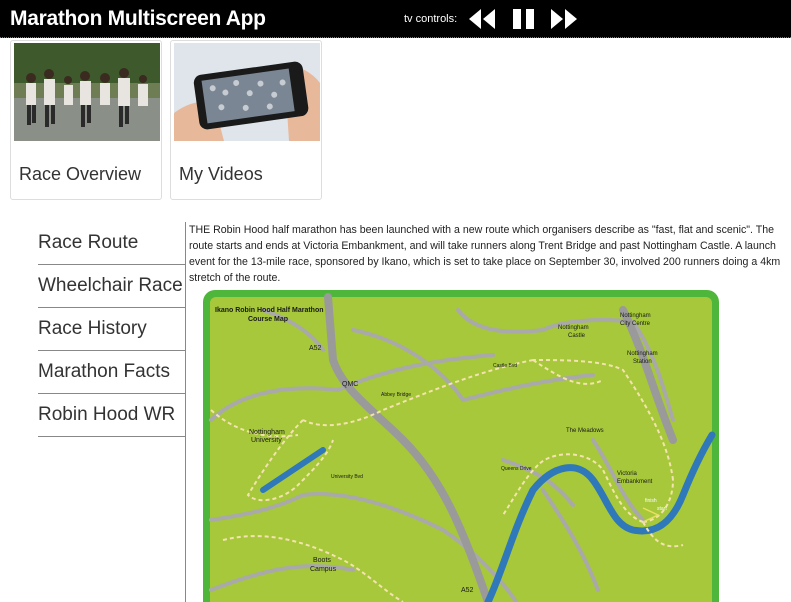  What do you see at coordinates (635, 316) in the screenshot?
I see `map-label-city-1: Nottingham` at bounding box center [635, 316].